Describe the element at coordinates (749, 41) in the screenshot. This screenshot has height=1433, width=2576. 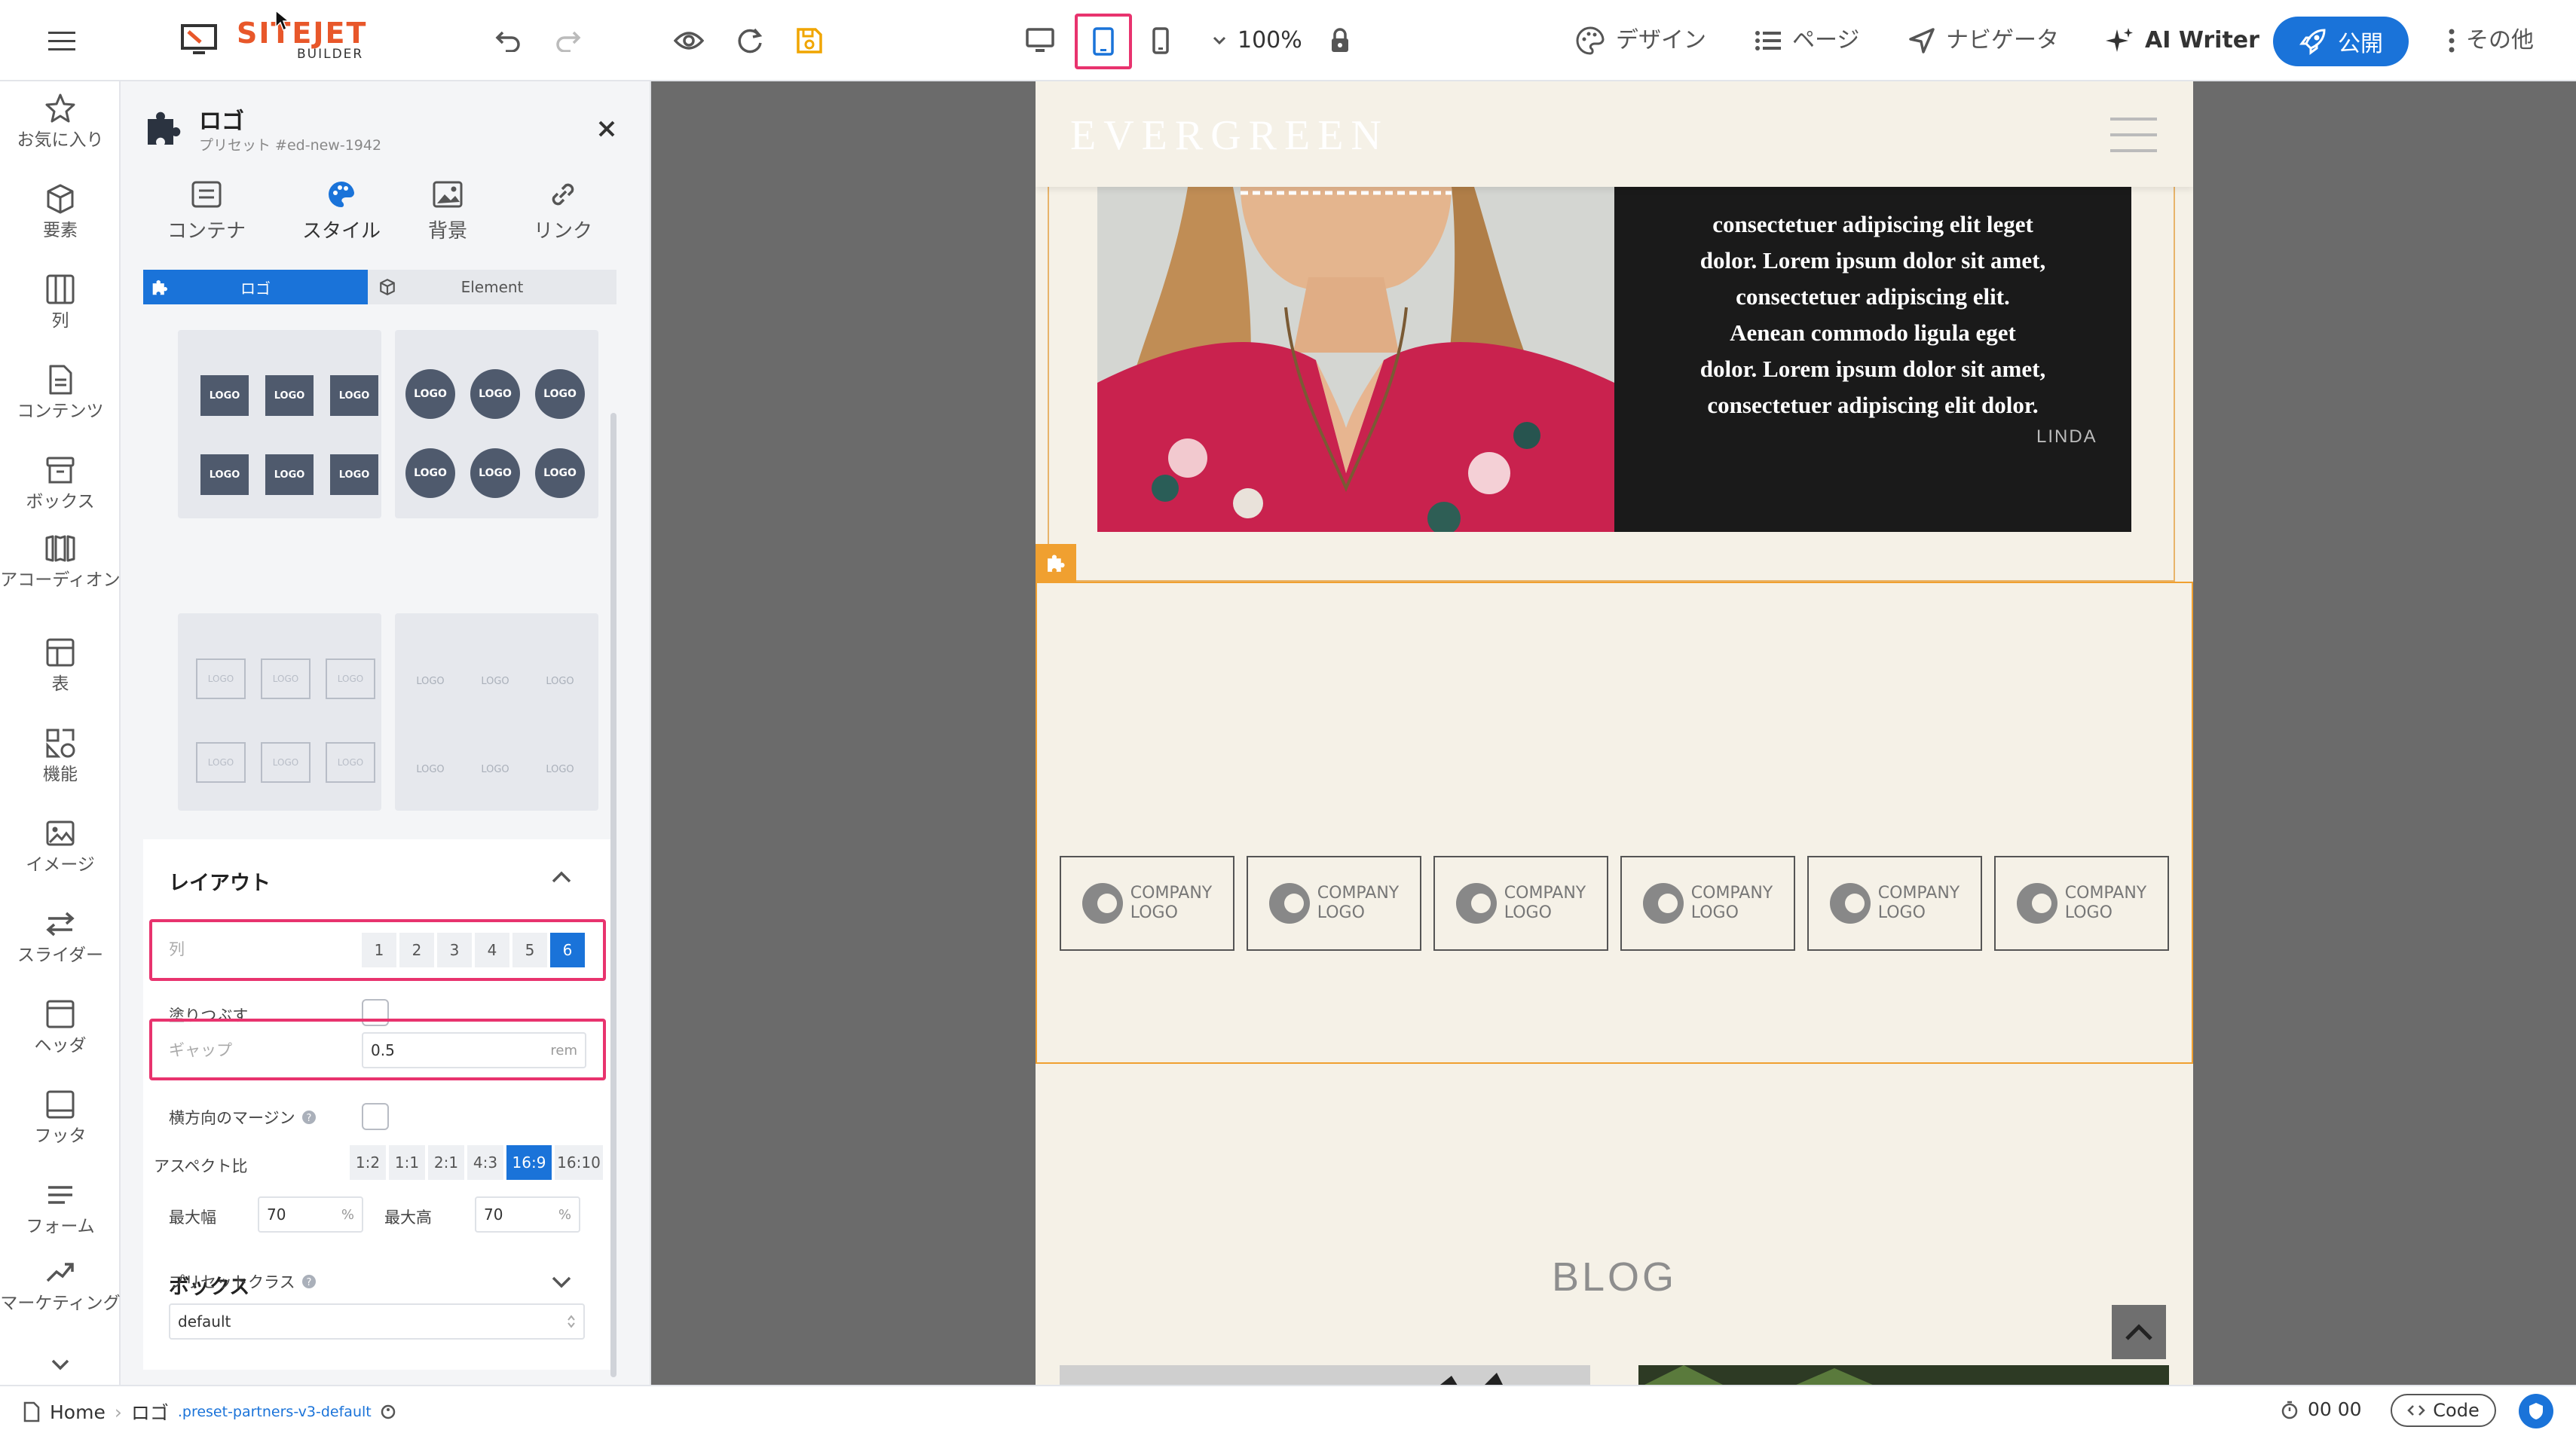
I see `refresh-icon` at that location.